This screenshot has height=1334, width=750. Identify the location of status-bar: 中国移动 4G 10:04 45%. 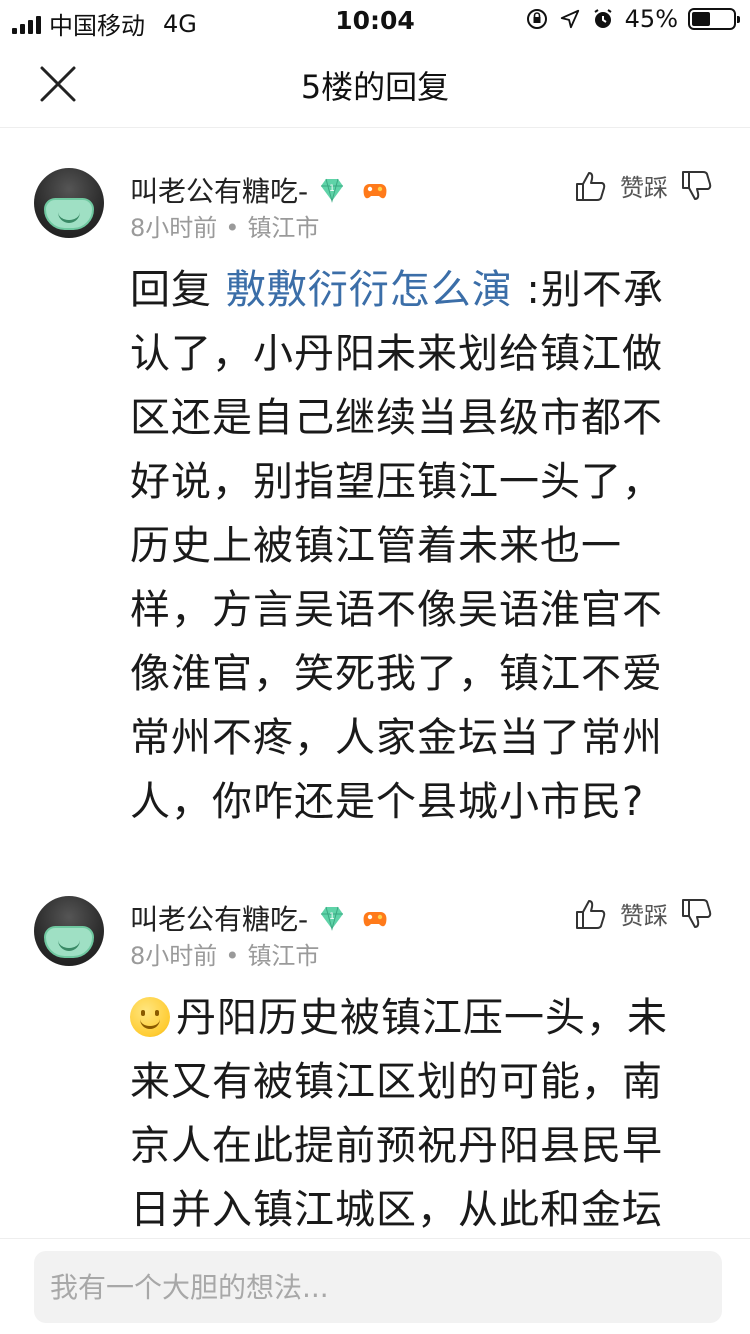
(375, 20).